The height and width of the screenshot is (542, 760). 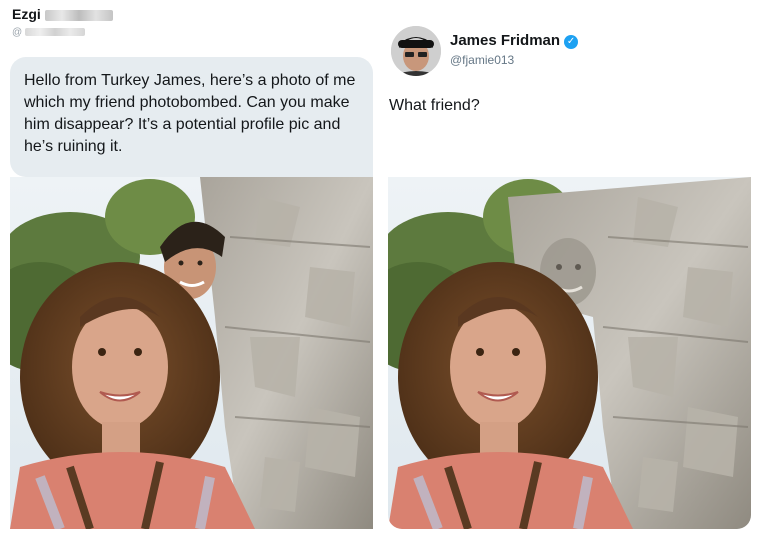 What do you see at coordinates (482, 60) in the screenshot?
I see `replier-handle: @fjamie013` at bounding box center [482, 60].